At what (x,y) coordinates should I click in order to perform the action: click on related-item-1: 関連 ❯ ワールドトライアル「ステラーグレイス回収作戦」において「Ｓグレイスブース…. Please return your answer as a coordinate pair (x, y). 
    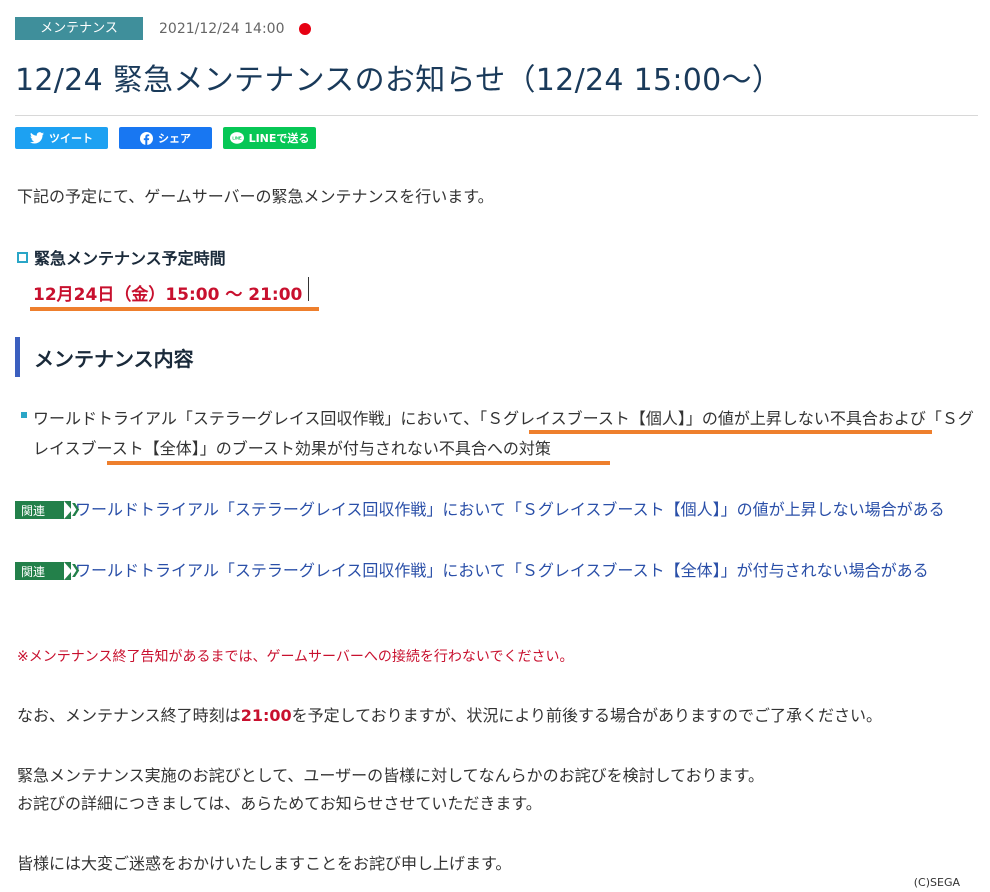
    Looking at the image, I should click on (496, 510).